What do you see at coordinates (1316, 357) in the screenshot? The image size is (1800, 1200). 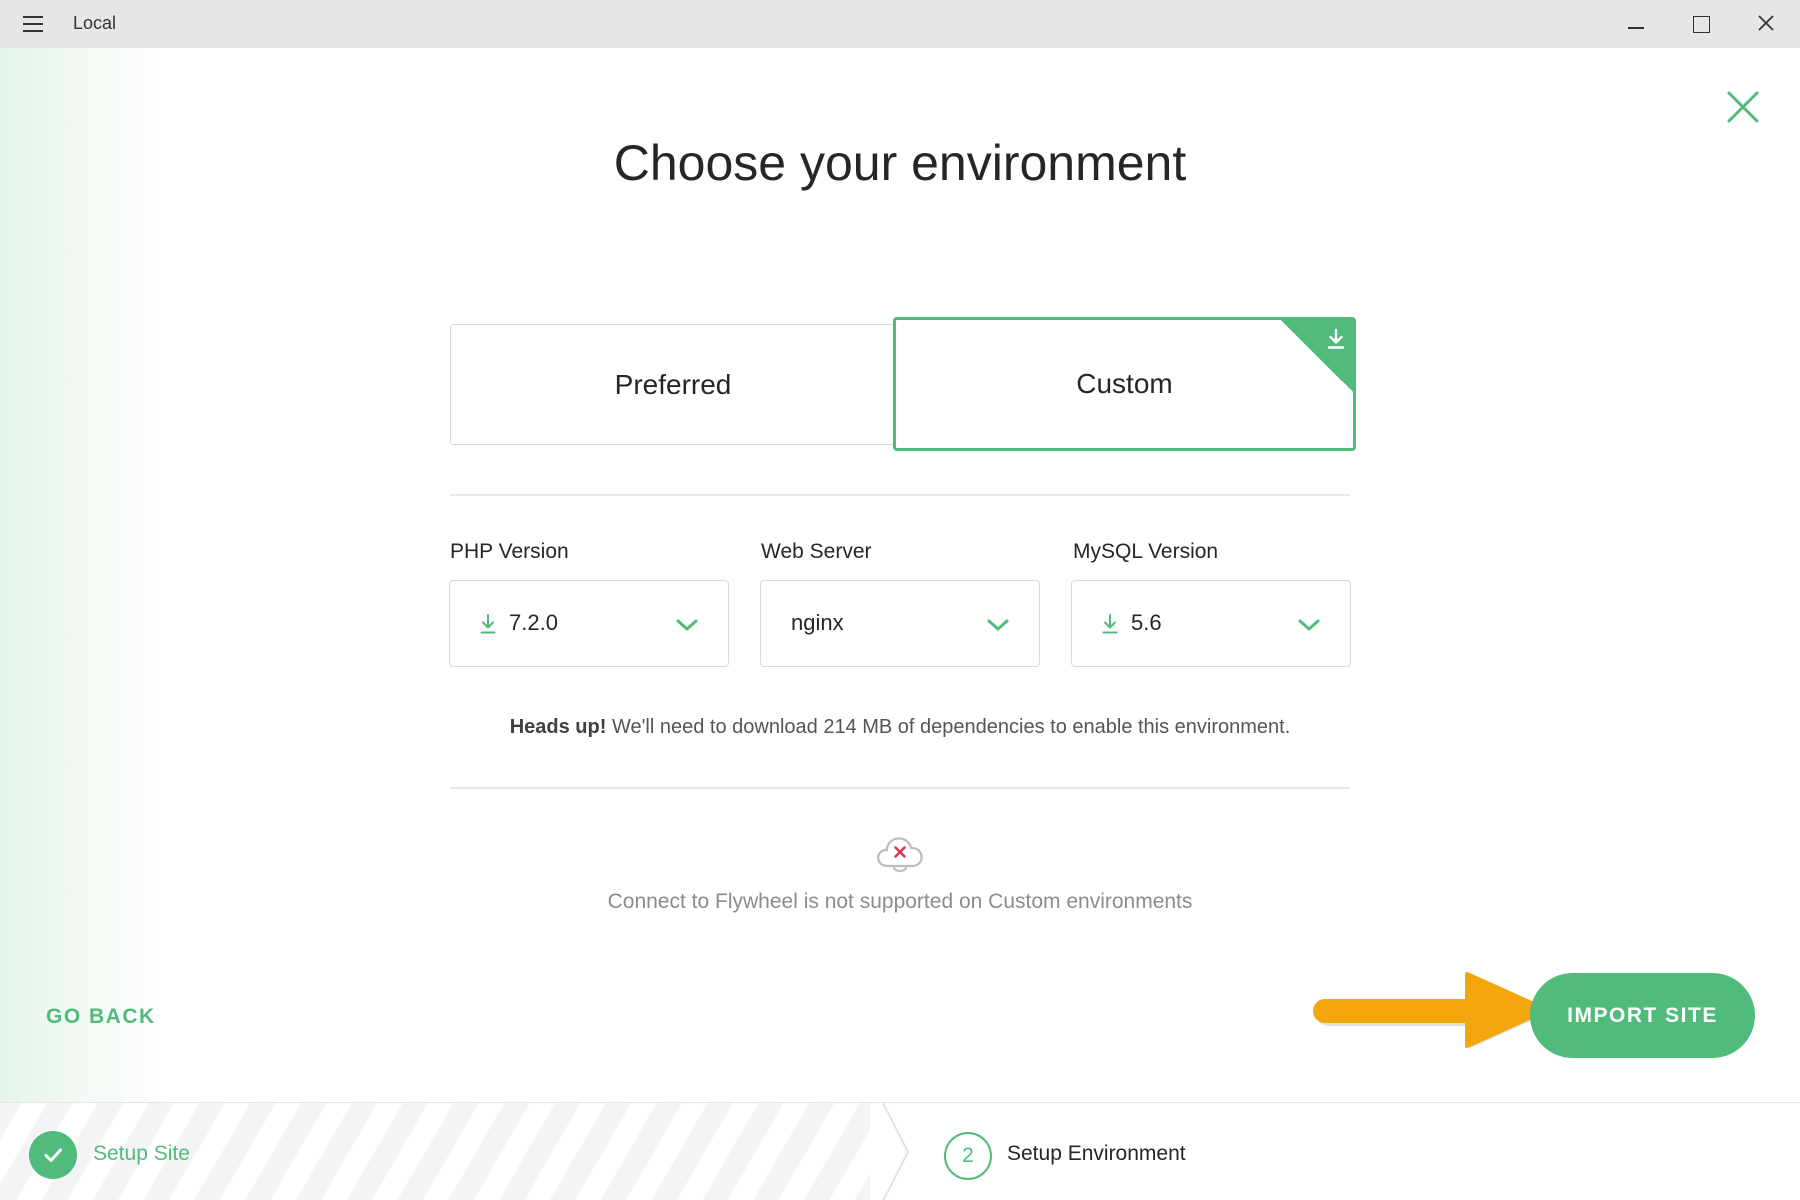 I see `selected-corner-badge` at bounding box center [1316, 357].